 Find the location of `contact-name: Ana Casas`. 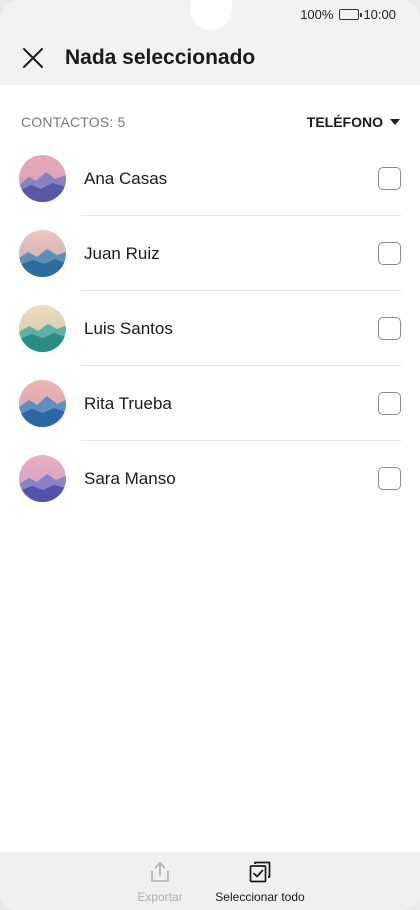

contact-name: Ana Casas is located at coordinates (126, 178).